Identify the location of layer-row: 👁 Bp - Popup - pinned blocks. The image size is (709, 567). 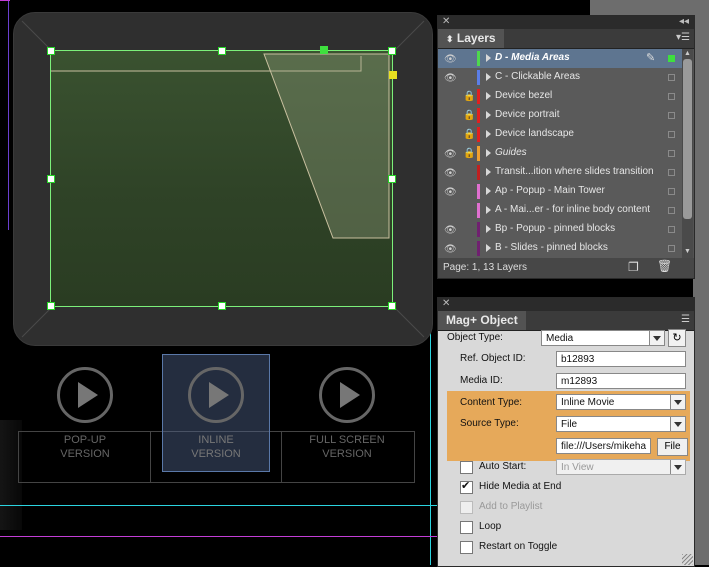
(560, 230).